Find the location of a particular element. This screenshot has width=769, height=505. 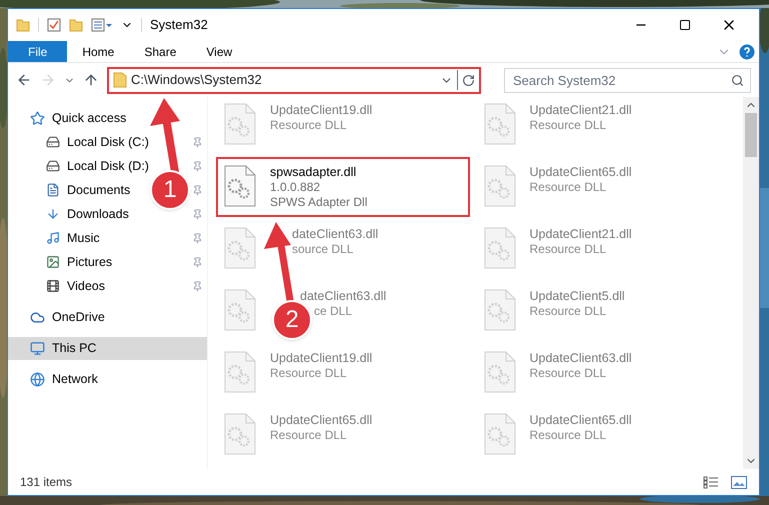

nav-item: This PC is located at coordinates (107, 348).